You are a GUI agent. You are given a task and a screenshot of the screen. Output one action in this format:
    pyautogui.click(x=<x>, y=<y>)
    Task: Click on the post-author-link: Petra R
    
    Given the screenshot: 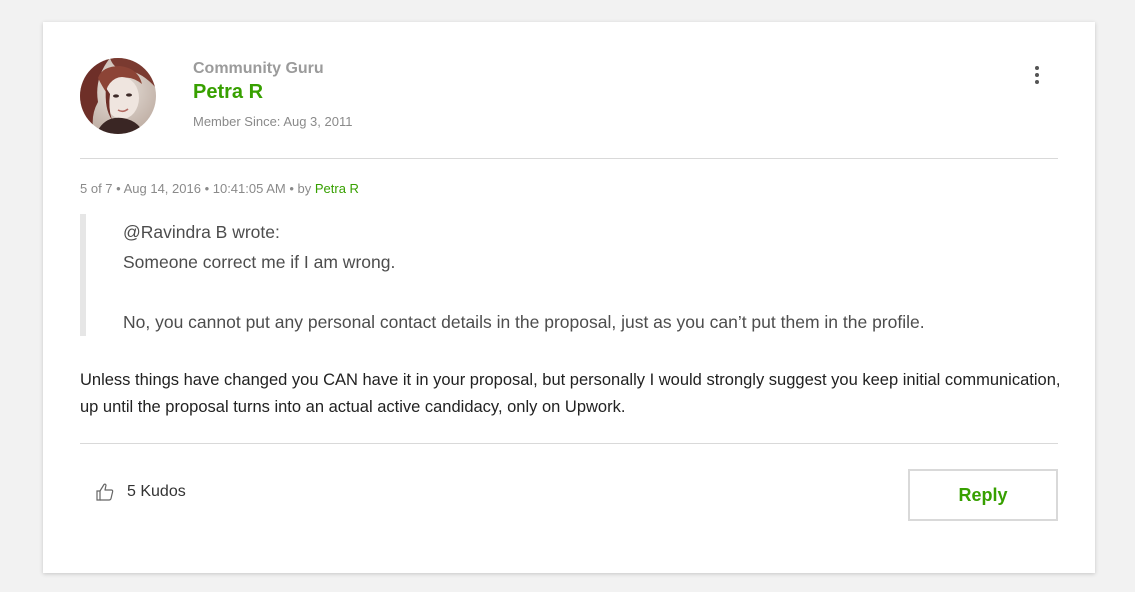 What is the action you would take?
    pyautogui.click(x=337, y=188)
    